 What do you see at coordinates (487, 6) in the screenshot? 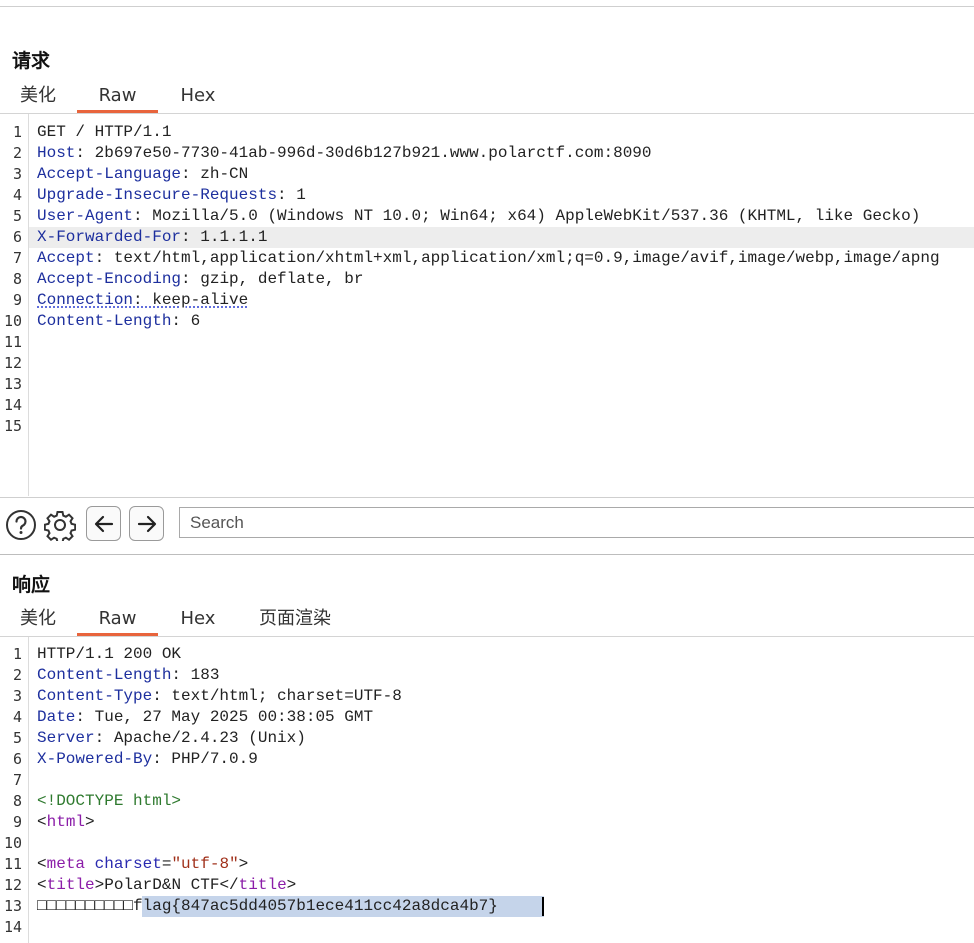
I see `top-divider` at bounding box center [487, 6].